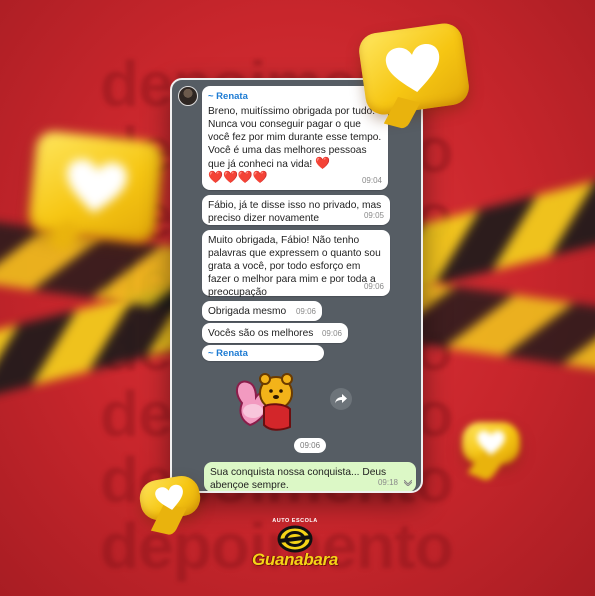  Describe the element at coordinates (387, 482) in the screenshot. I see `message-time: 09:18` at that location.